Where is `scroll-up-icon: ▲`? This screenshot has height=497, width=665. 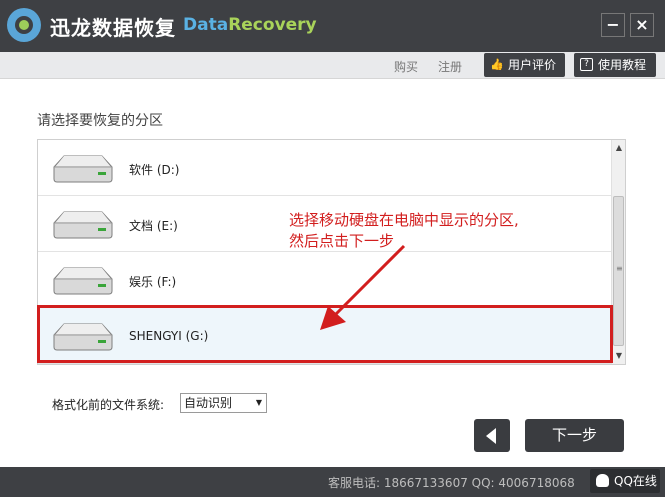 scroll-up-icon: ▲ is located at coordinates (619, 148).